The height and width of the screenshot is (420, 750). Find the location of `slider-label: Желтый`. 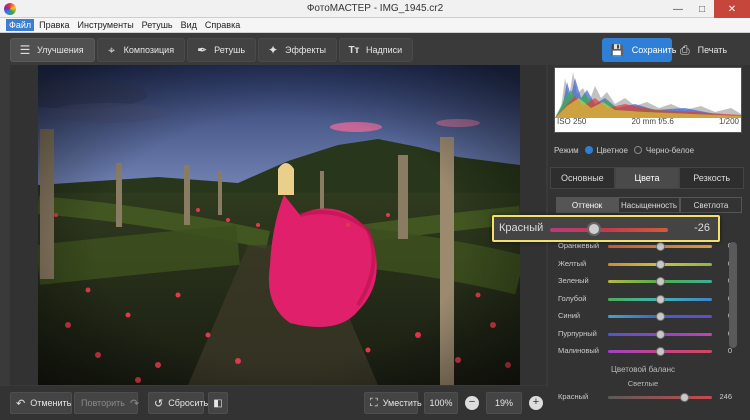

slider-label: Желтый is located at coordinates (572, 263).